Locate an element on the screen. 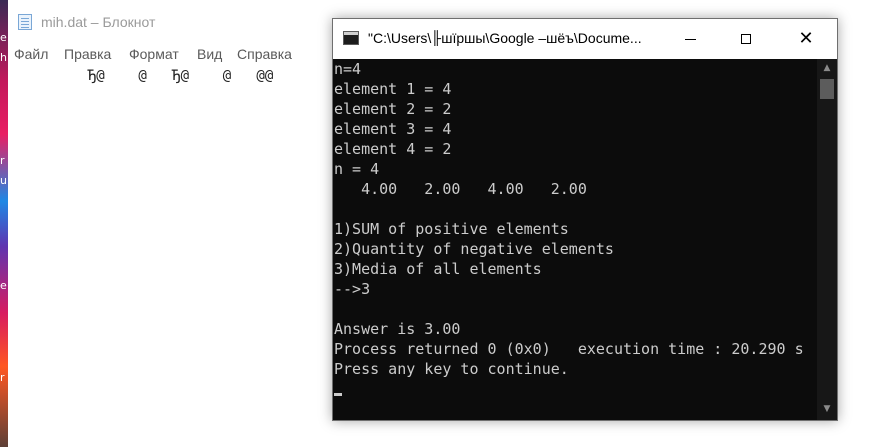 The image size is (877, 447). minimize-icon is located at coordinates (690, 39).